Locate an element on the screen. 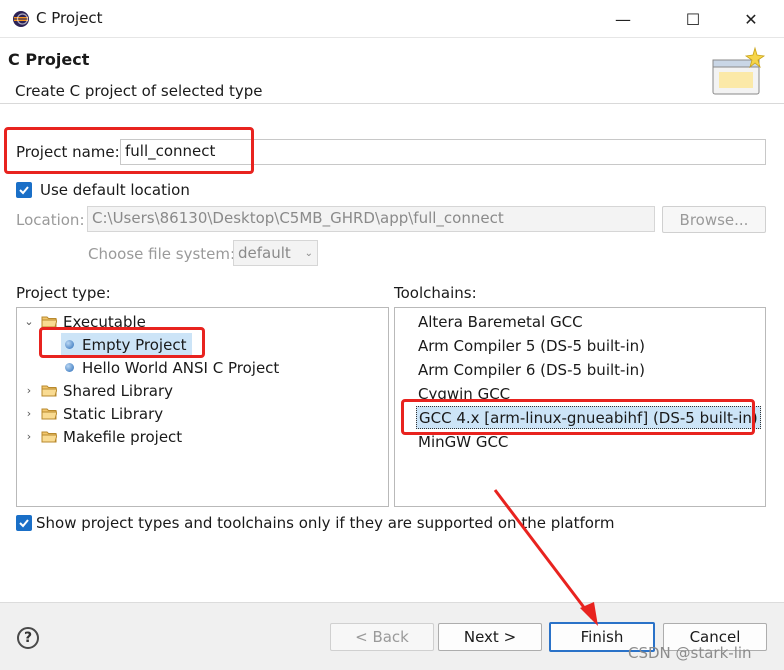  watermark: CSDN @stark-lin is located at coordinates (690, 653).